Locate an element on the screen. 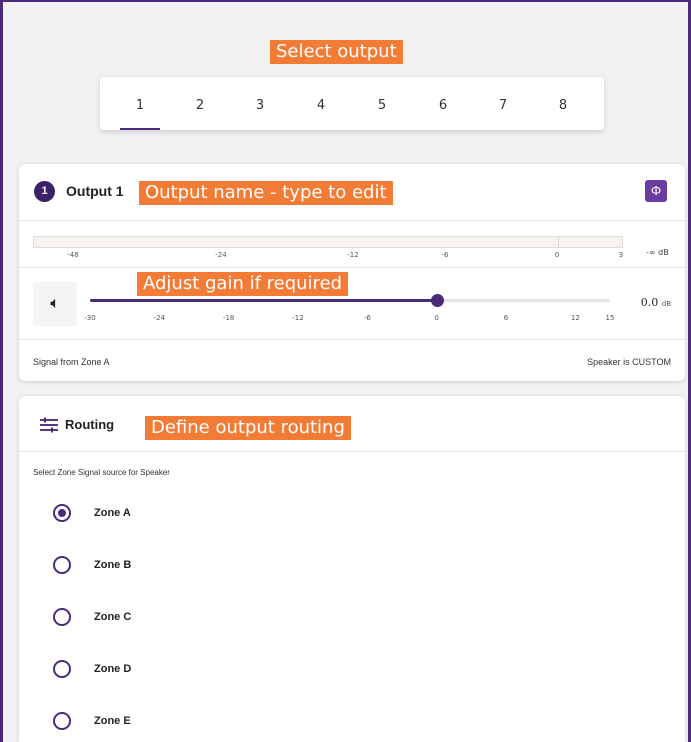 This screenshot has width=691, height=742. gain-value-unit: dB is located at coordinates (666, 304).